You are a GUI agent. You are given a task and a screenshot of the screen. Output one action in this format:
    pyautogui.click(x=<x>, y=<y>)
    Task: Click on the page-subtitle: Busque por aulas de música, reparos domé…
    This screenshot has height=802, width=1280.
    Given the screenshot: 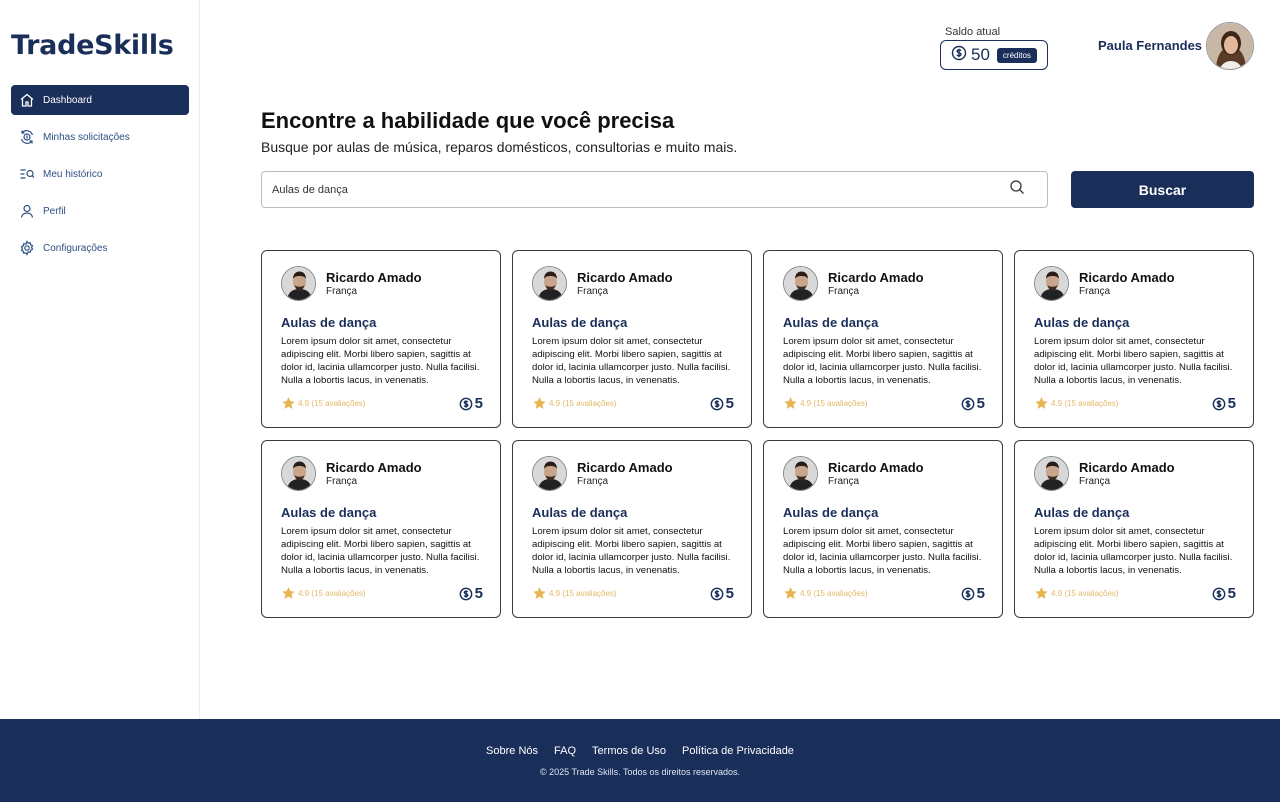 What is the action you would take?
    pyautogui.click(x=499, y=147)
    